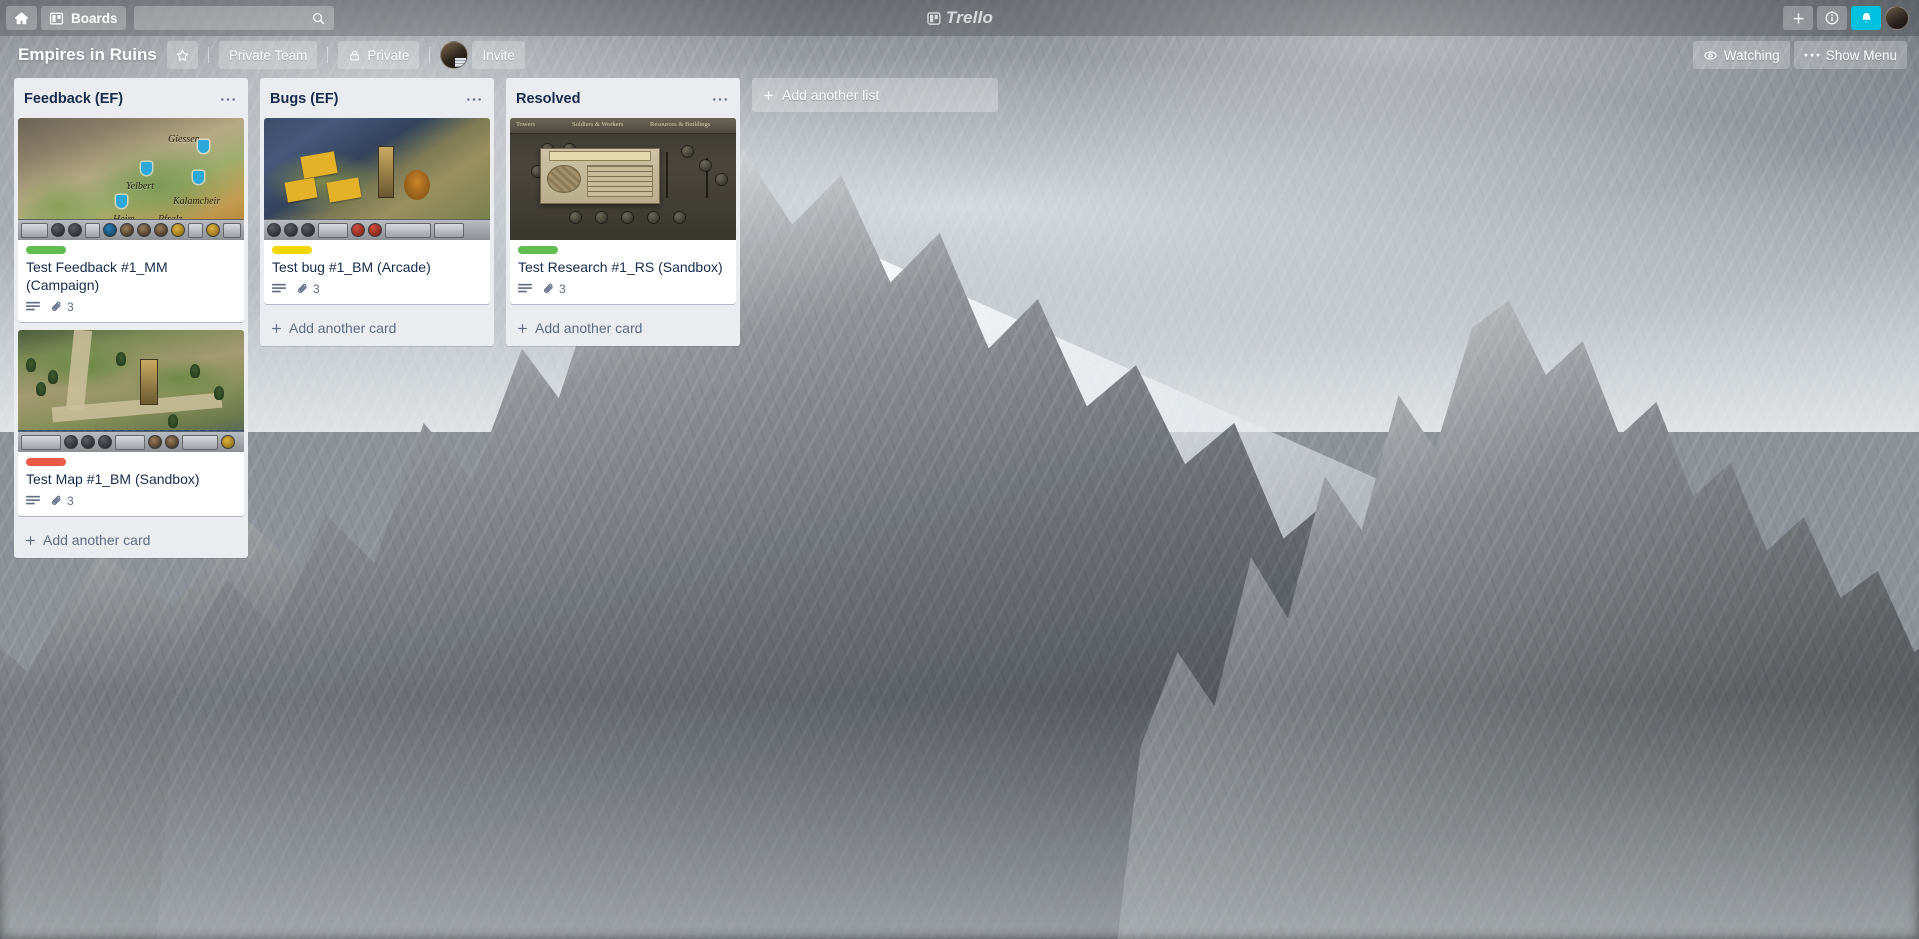 The width and height of the screenshot is (1919, 939). I want to click on card-title: Test Research #1_RS (Sandbox), so click(620, 267).